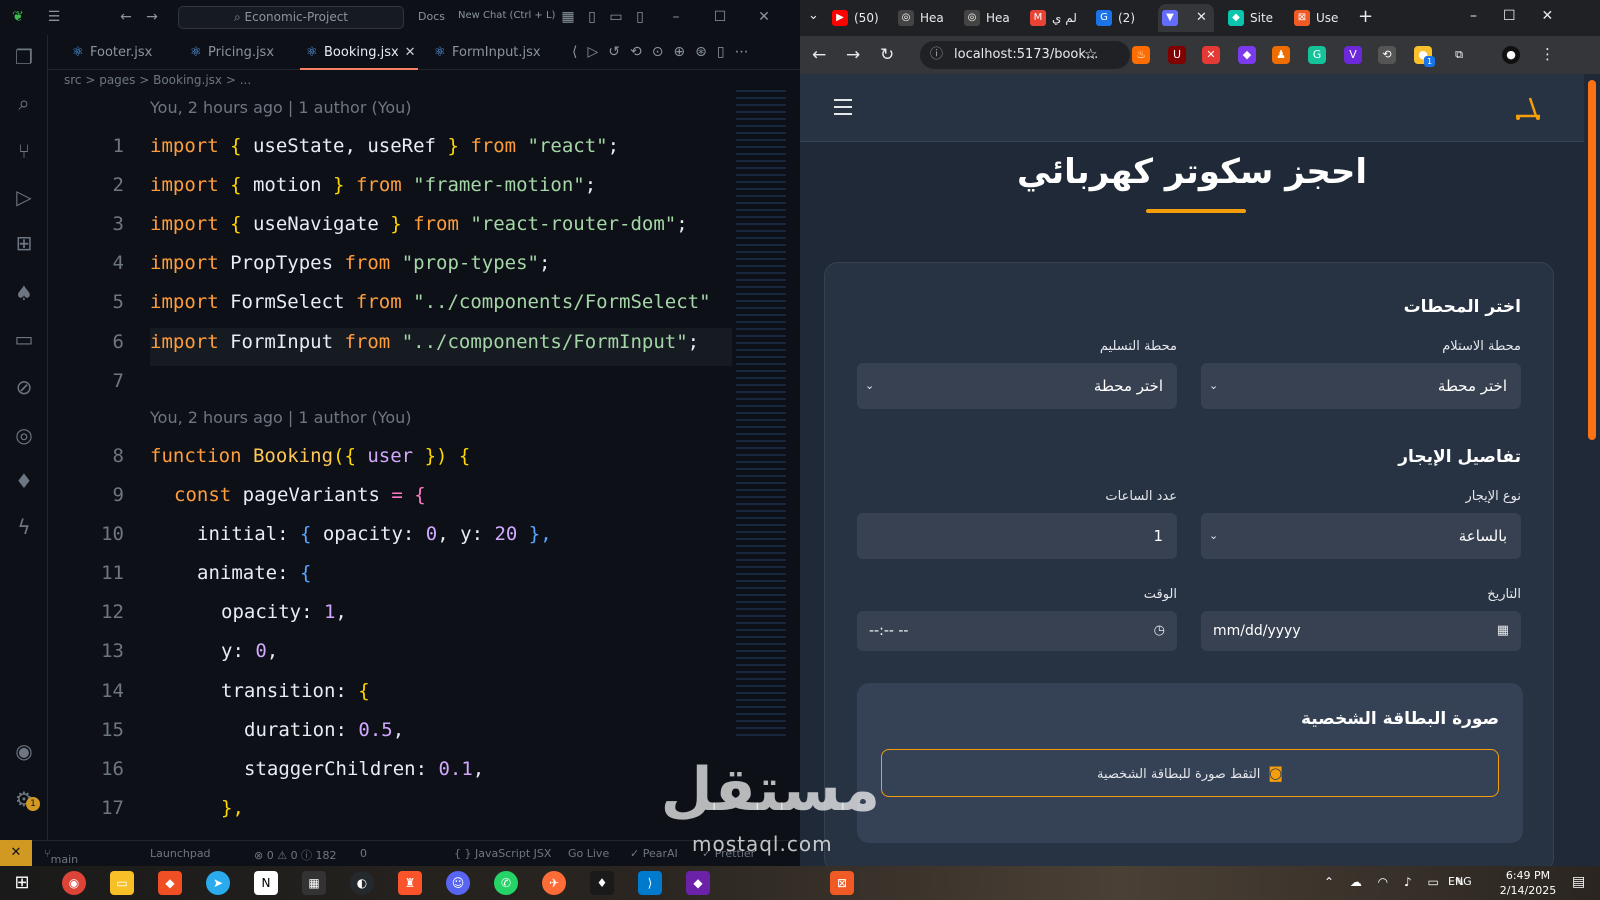 This screenshot has width=1600, height=900. Describe the element at coordinates (232, 808) in the screenshot. I see `code-line: },` at that location.